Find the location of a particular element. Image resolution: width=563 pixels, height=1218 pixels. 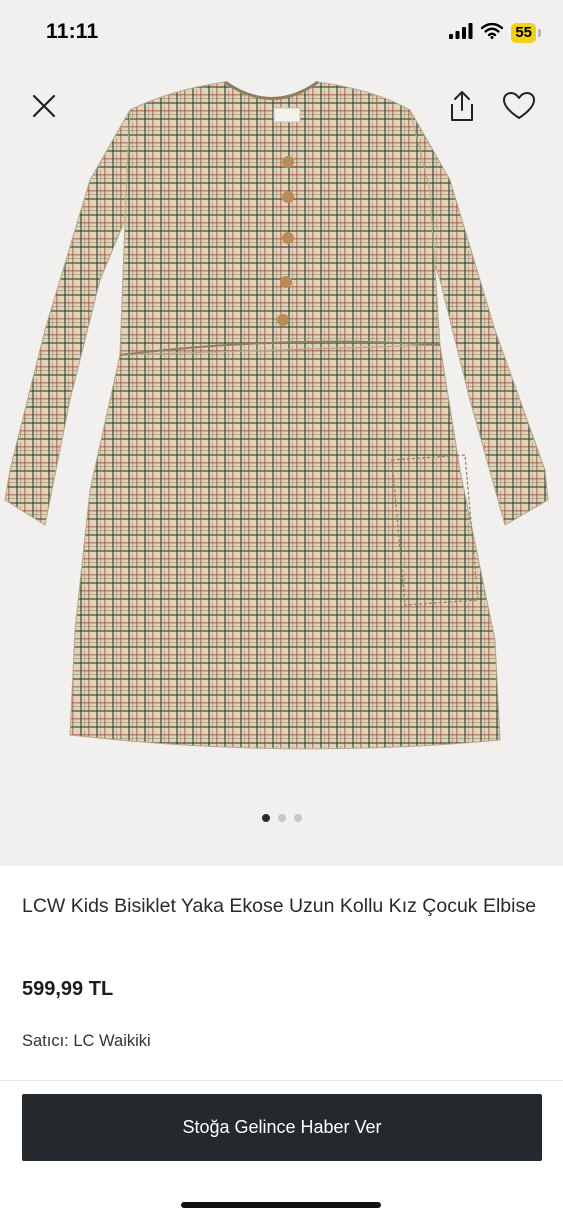

share-icon is located at coordinates (462, 108).